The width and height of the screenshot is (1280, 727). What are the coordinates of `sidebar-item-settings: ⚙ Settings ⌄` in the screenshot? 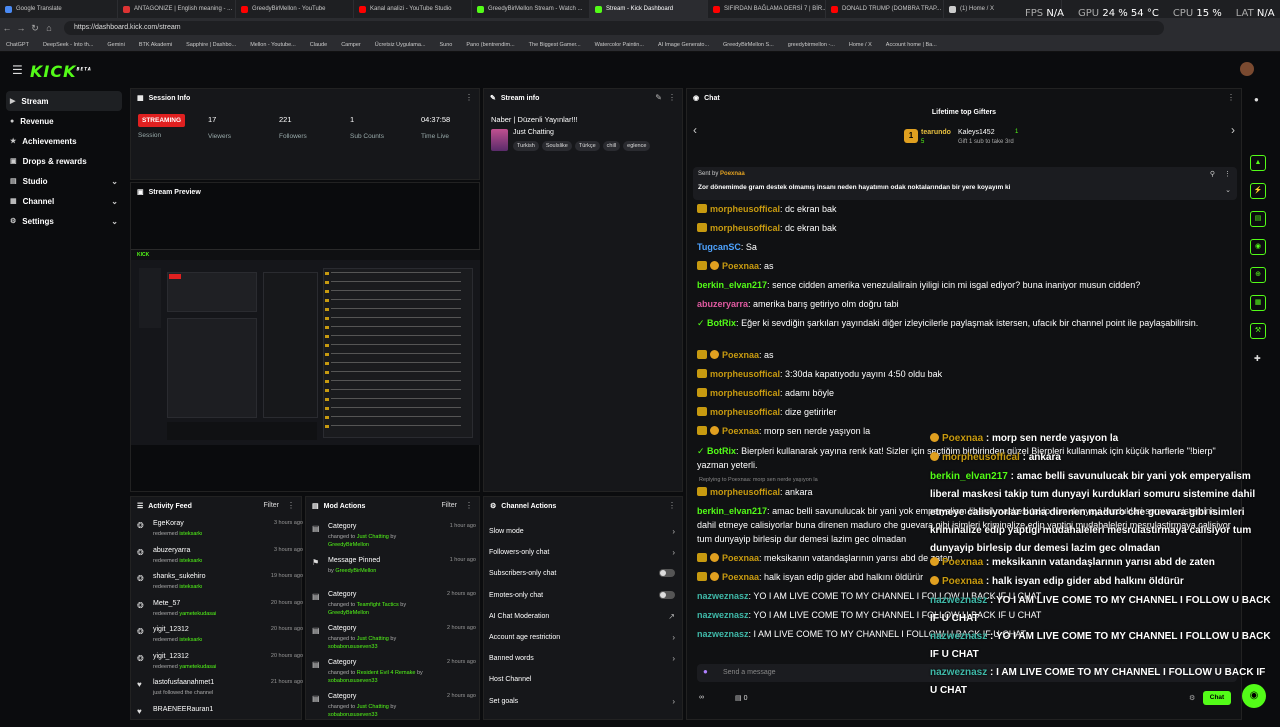 It's located at (64, 221).